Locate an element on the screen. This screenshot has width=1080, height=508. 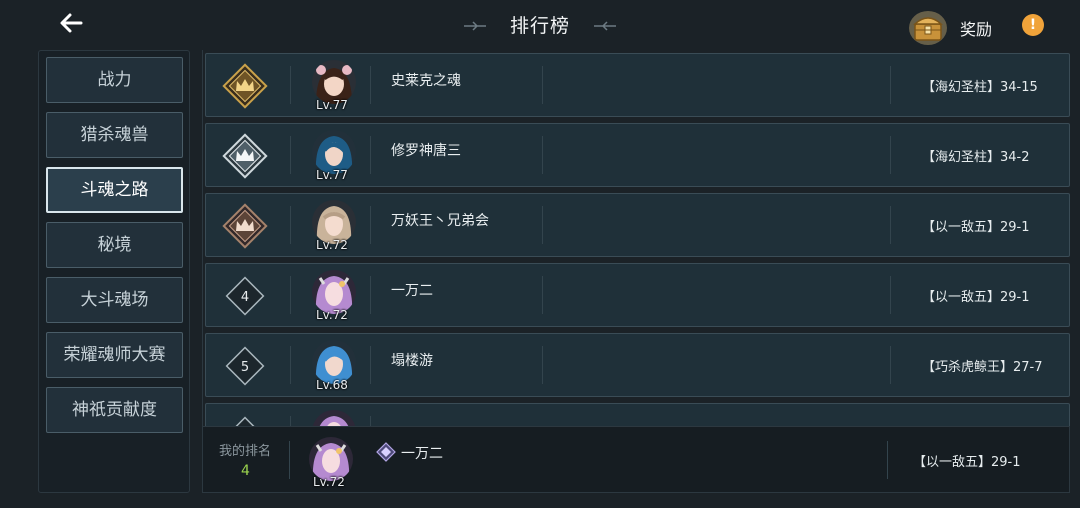
rank-number: 5 is located at coordinates (245, 367).